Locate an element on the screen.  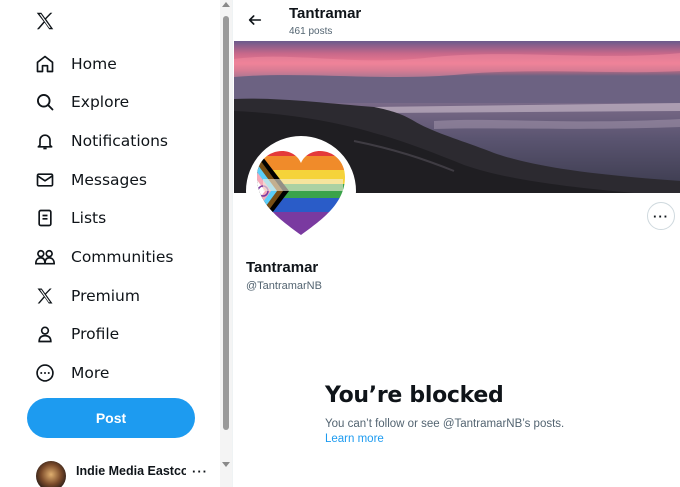
search-icon is located at coordinates (45, 102).